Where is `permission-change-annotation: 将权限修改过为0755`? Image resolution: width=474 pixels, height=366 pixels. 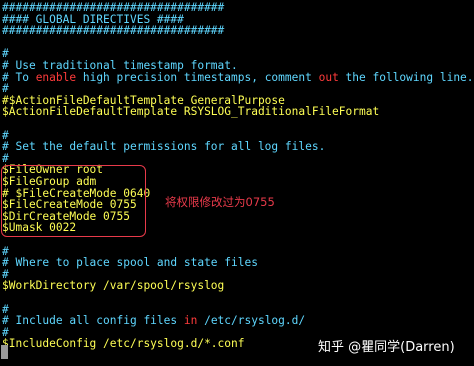 permission-change-annotation: 将权限修改过为0755 is located at coordinates (220, 202).